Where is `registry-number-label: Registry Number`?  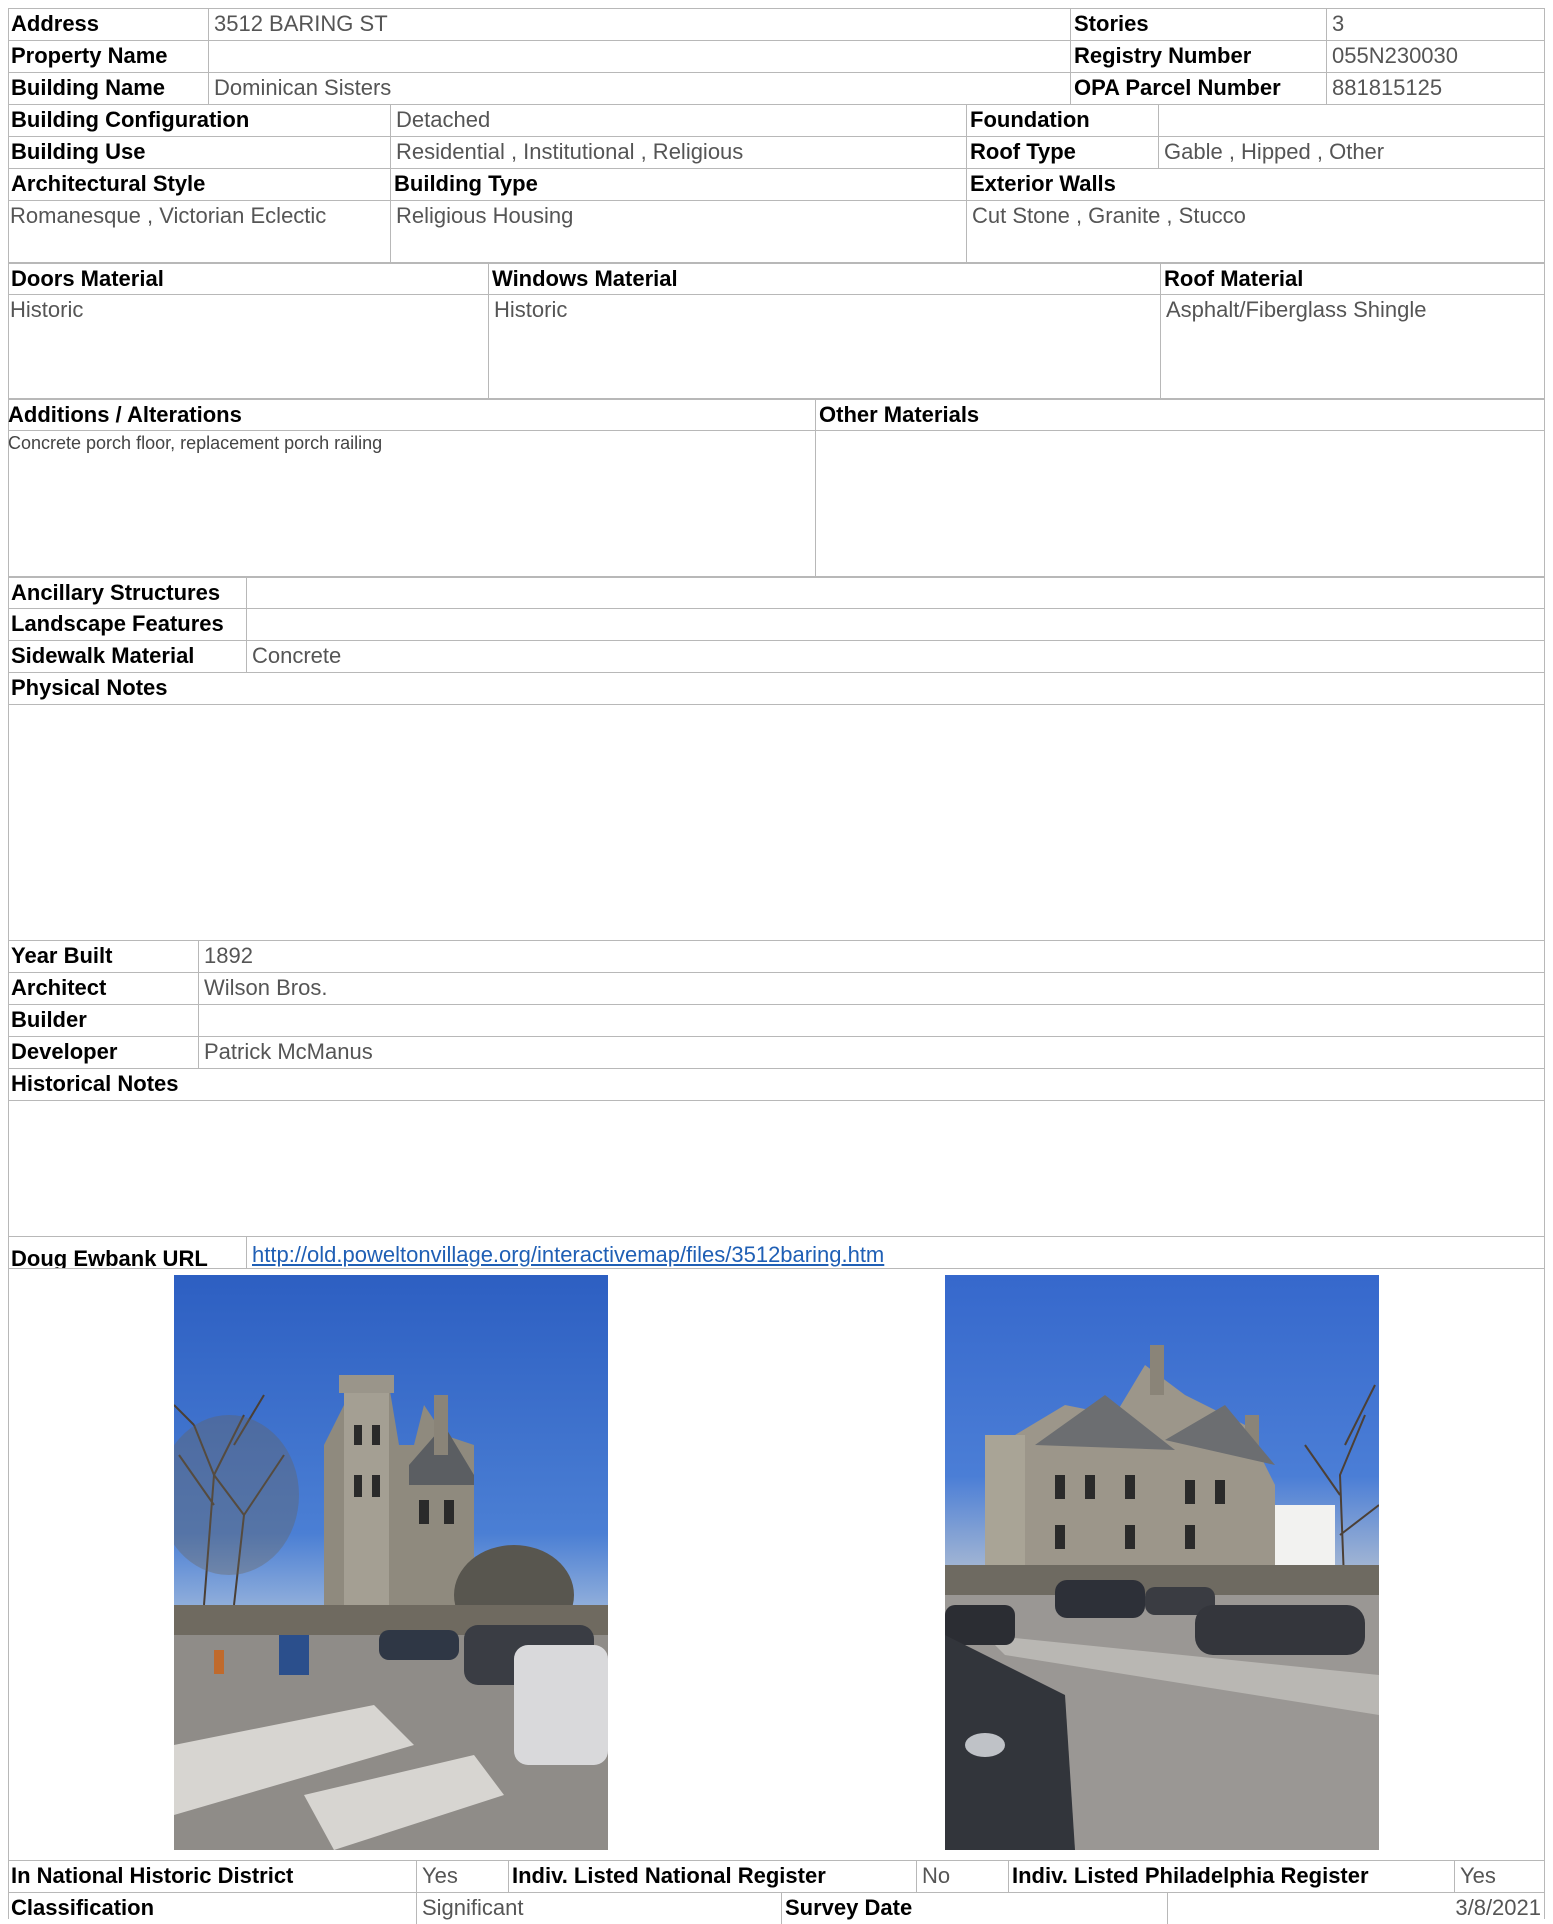 registry-number-label: Registry Number is located at coordinates (1198, 56).